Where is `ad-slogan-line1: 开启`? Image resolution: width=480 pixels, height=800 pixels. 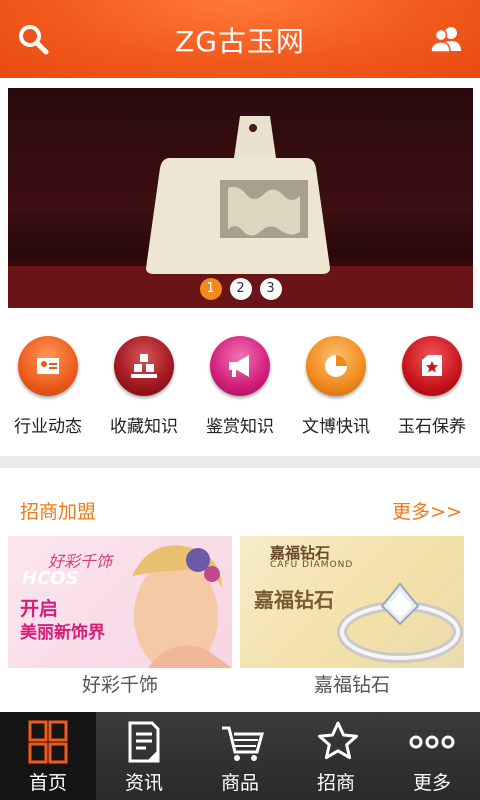
ad-slogan-line1: 开启 is located at coordinates (39, 609).